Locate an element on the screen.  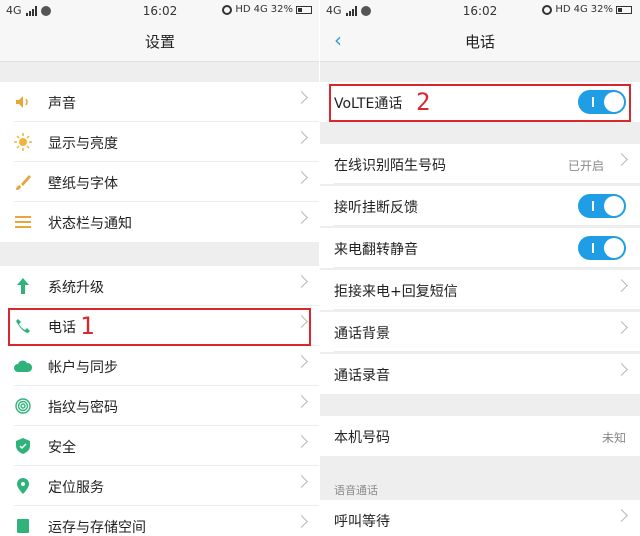
section-voice-call: 语音通话 is located at coordinates (356, 490).